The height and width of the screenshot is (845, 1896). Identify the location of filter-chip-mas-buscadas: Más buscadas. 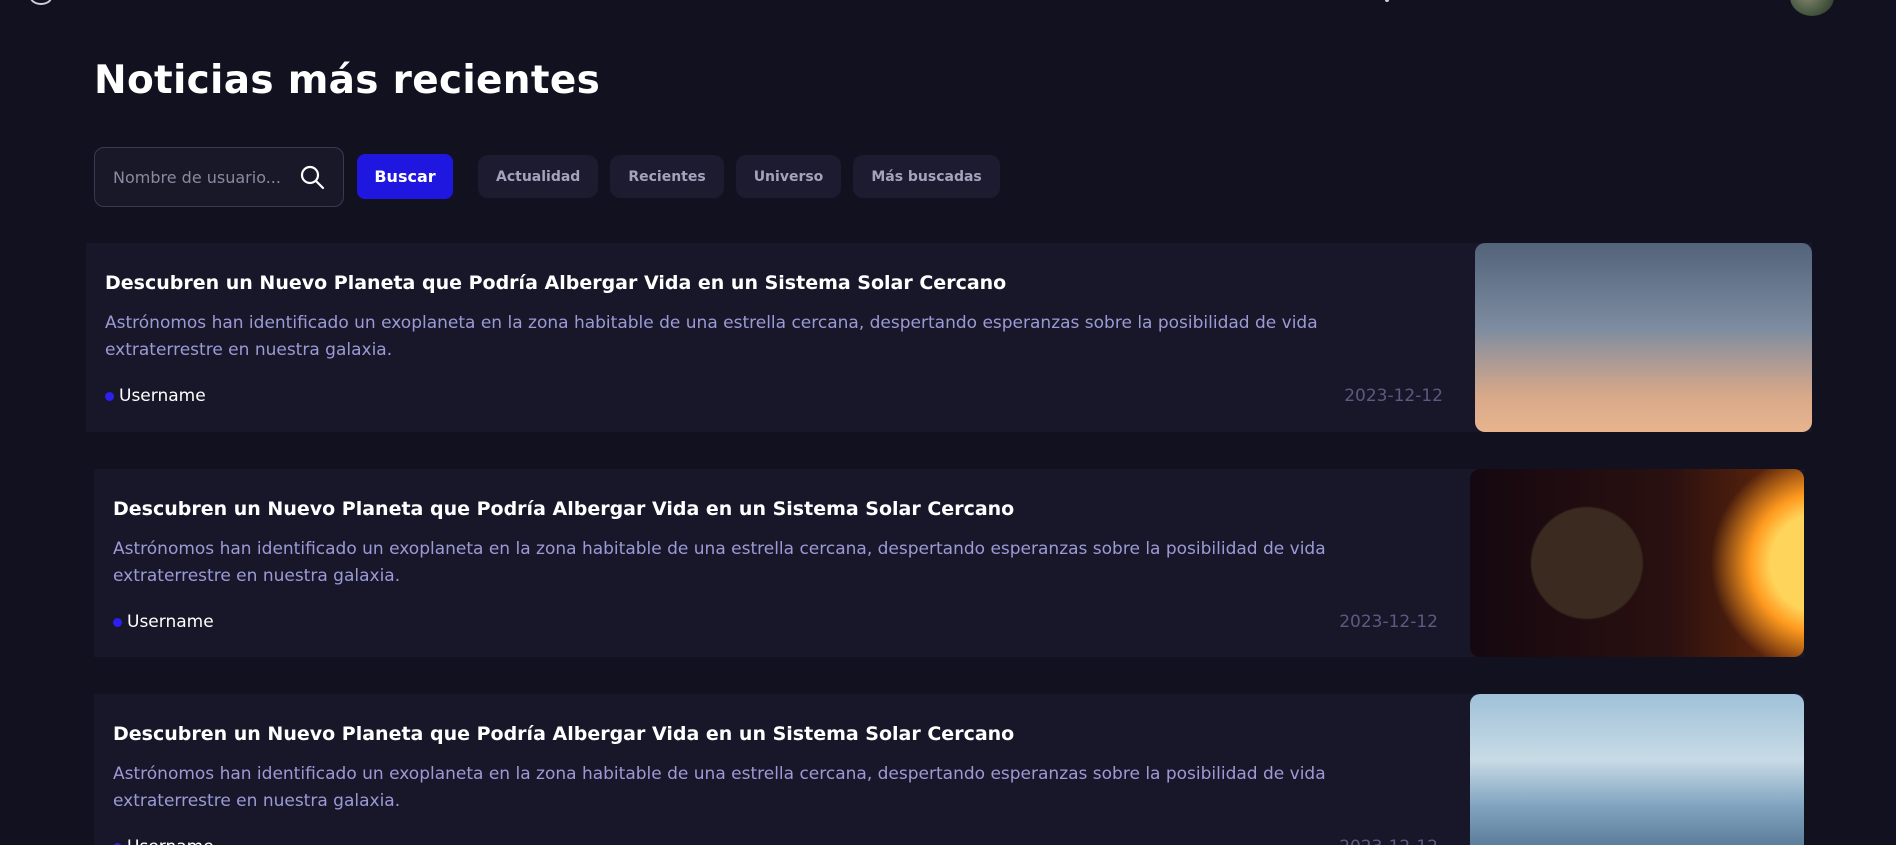
(926, 176).